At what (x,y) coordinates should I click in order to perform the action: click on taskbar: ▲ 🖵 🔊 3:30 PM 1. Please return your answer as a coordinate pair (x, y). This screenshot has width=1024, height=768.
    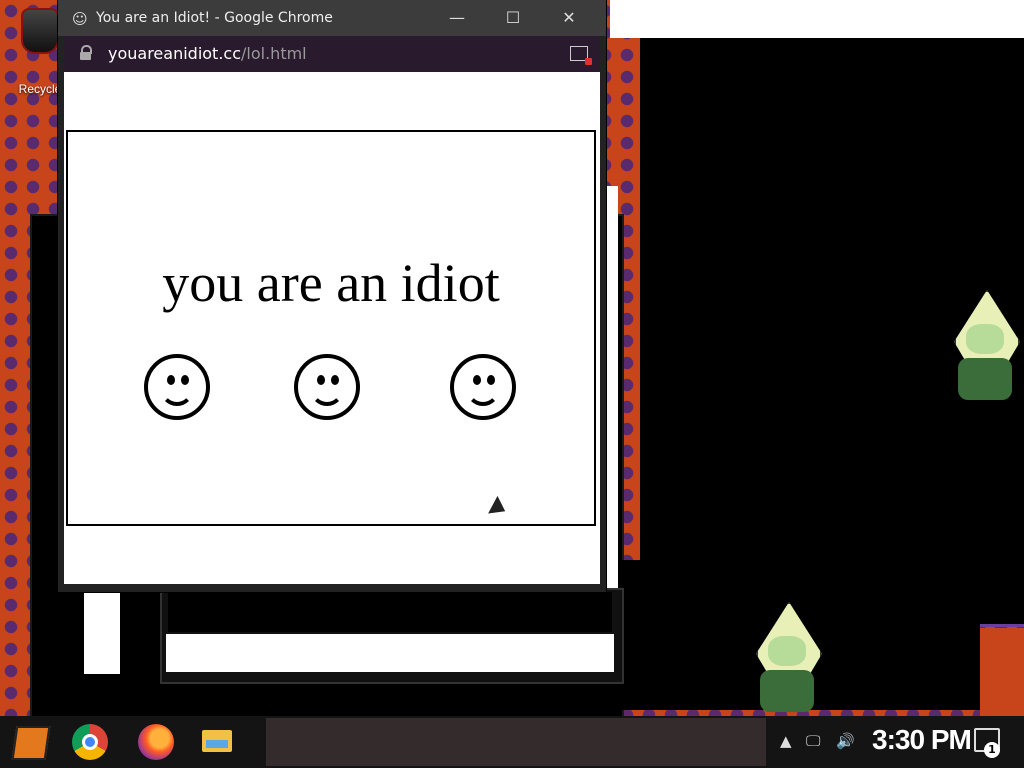
    Looking at the image, I should click on (512, 742).